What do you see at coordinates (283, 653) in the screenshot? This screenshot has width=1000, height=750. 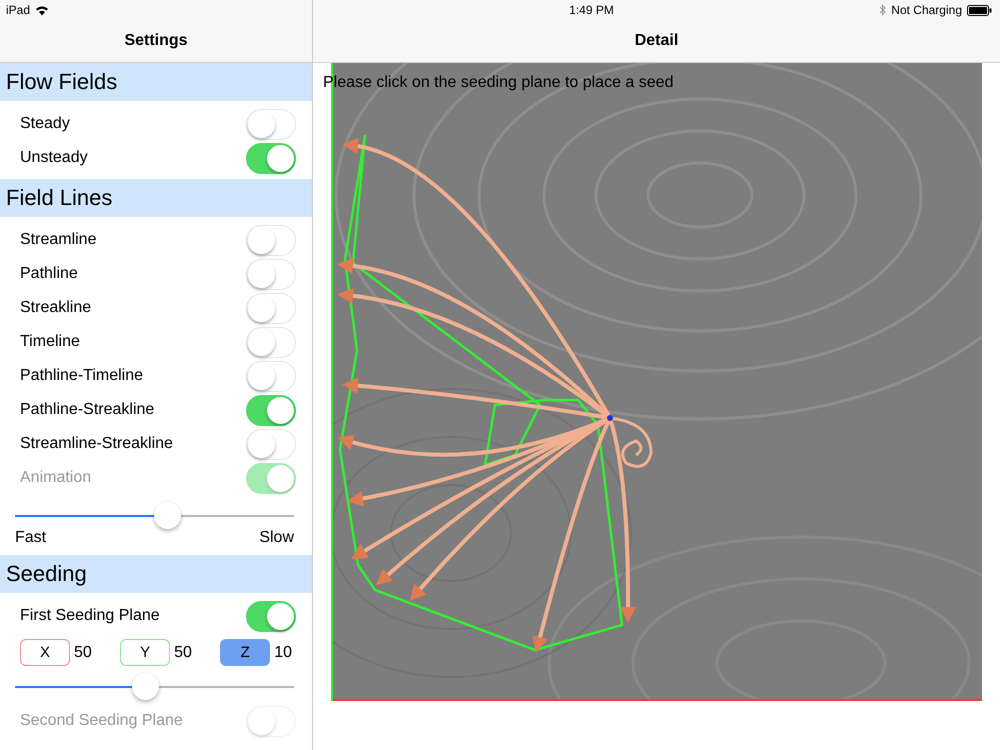 I see `axis-value: 10` at bounding box center [283, 653].